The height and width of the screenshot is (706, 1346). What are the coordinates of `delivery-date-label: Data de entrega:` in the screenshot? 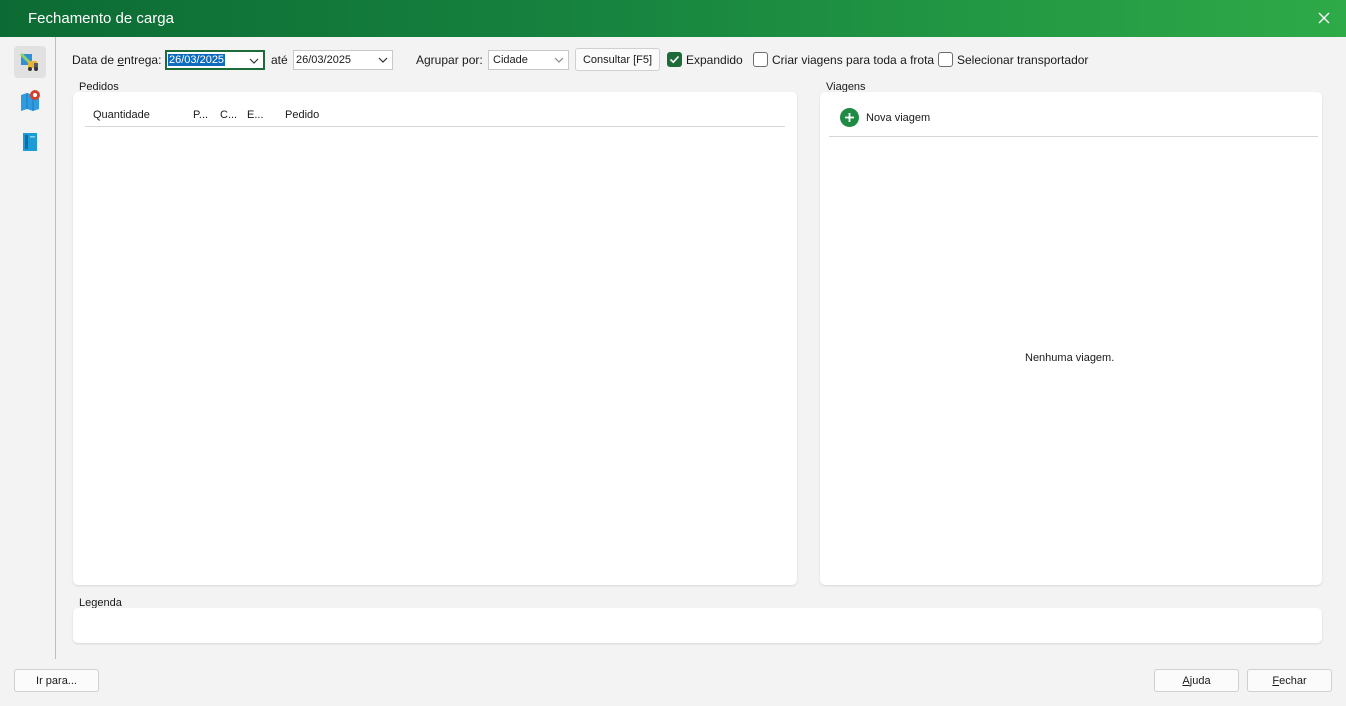 It's located at (117, 60).